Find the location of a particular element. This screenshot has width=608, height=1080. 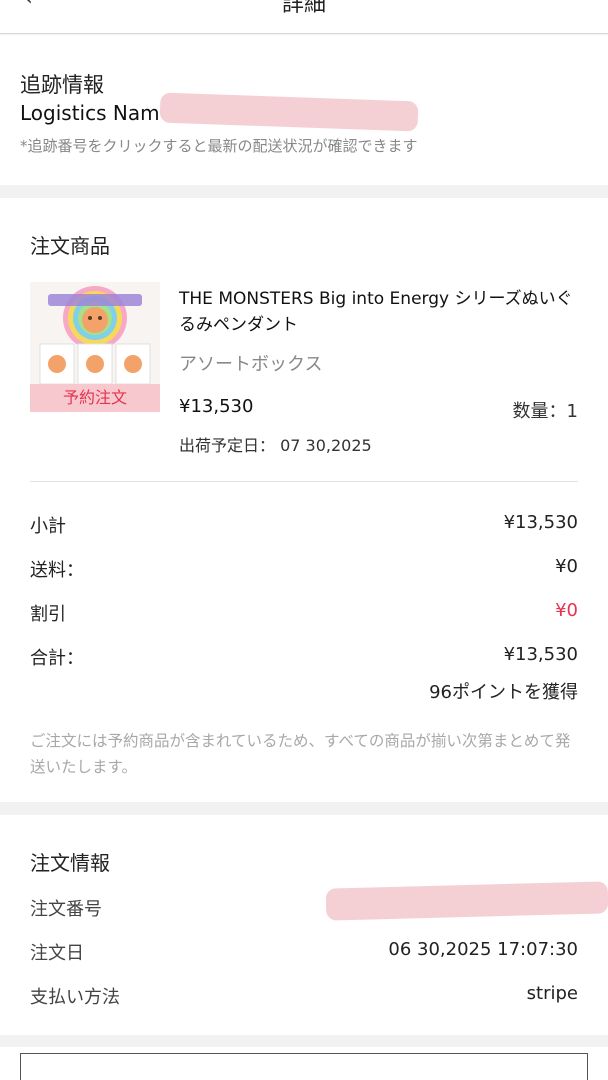

ship-date: 出荷予定日： 07 30,2025 is located at coordinates (275, 444).